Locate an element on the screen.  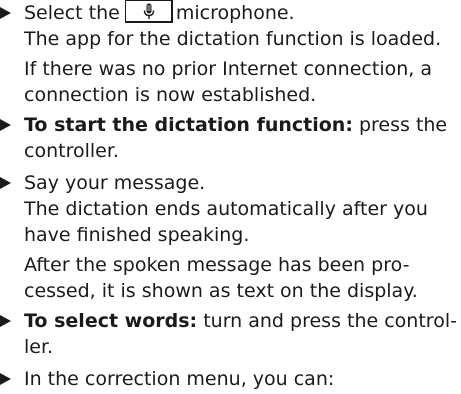
step-text: turn and press the control- is located at coordinates (327, 321).